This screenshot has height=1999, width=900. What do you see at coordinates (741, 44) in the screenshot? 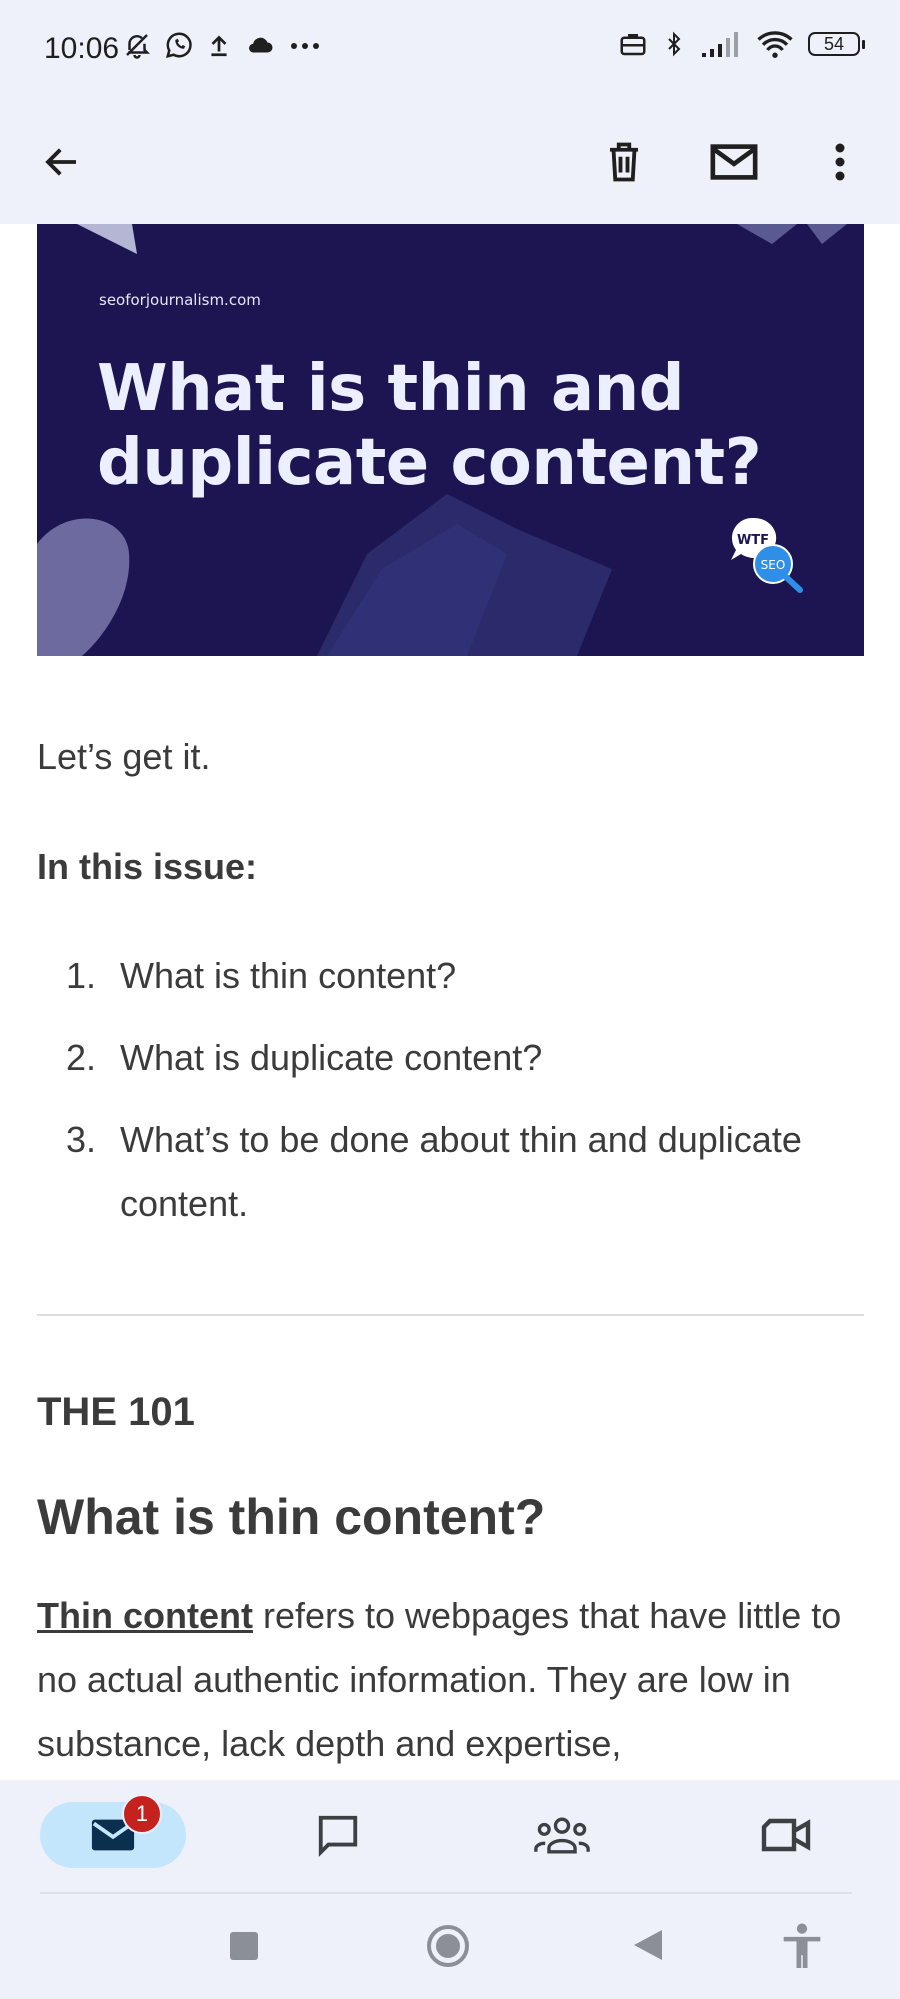
I see `status-system-icons: 54` at bounding box center [741, 44].